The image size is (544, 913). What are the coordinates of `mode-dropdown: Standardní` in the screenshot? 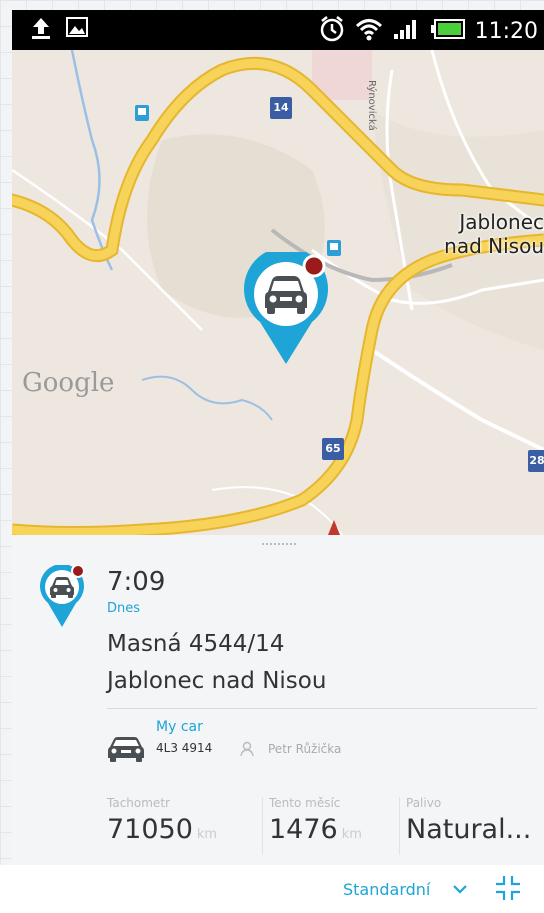 It's located at (386, 889).